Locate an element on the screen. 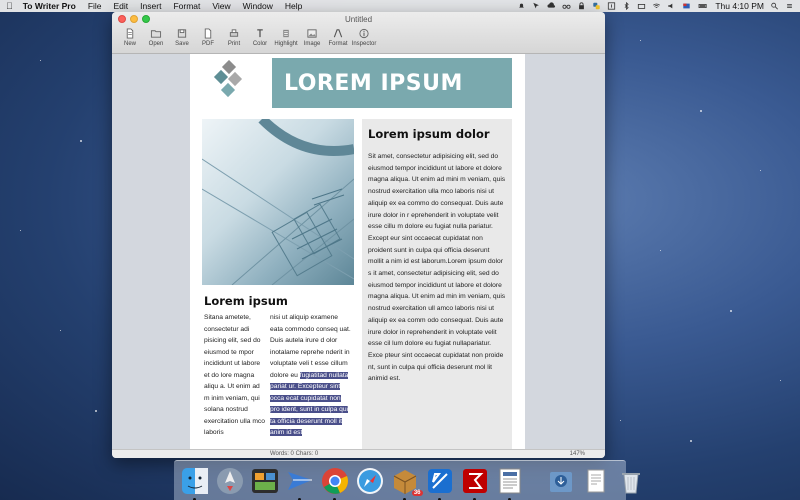 This screenshot has width=800, height=500. volume-icon is located at coordinates (671, 6).